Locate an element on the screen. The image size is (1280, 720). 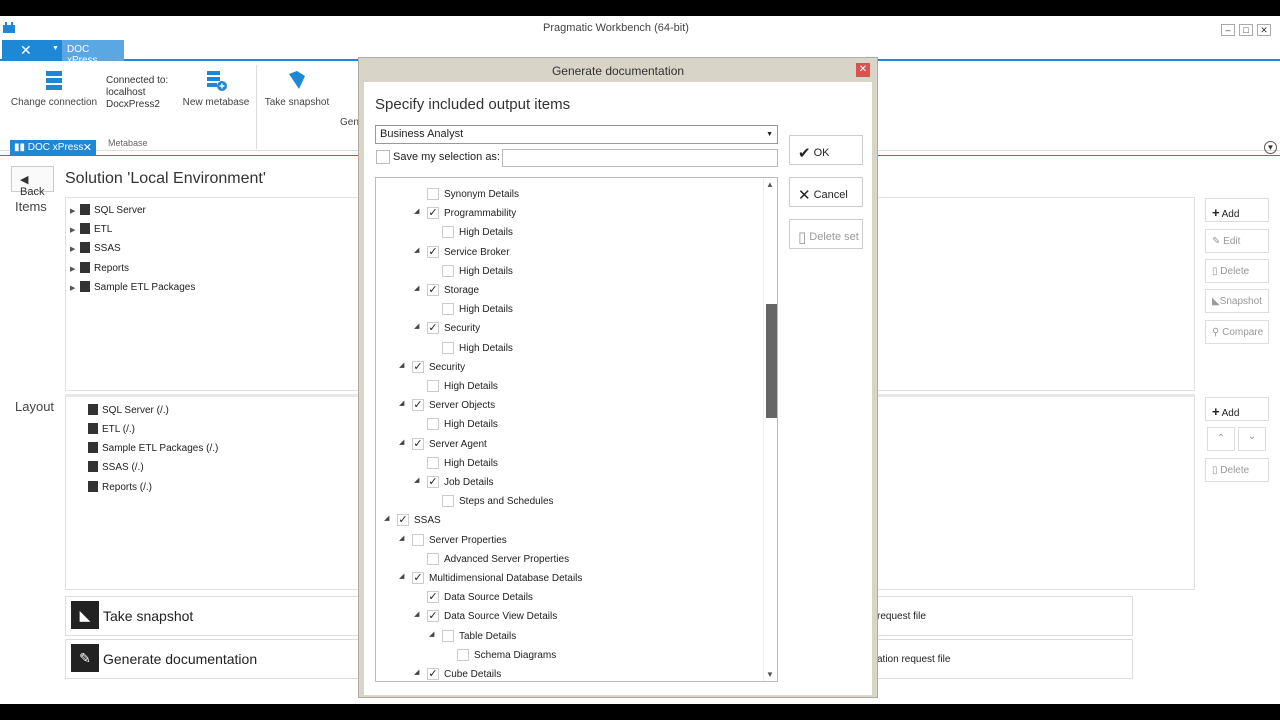
items-compare-button: ⚲ Compare is located at coordinates (1237, 332).